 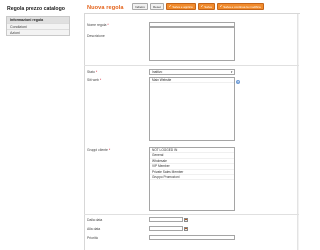 I want to click on websites-multiselect: Main Website, so click(x=192, y=109).